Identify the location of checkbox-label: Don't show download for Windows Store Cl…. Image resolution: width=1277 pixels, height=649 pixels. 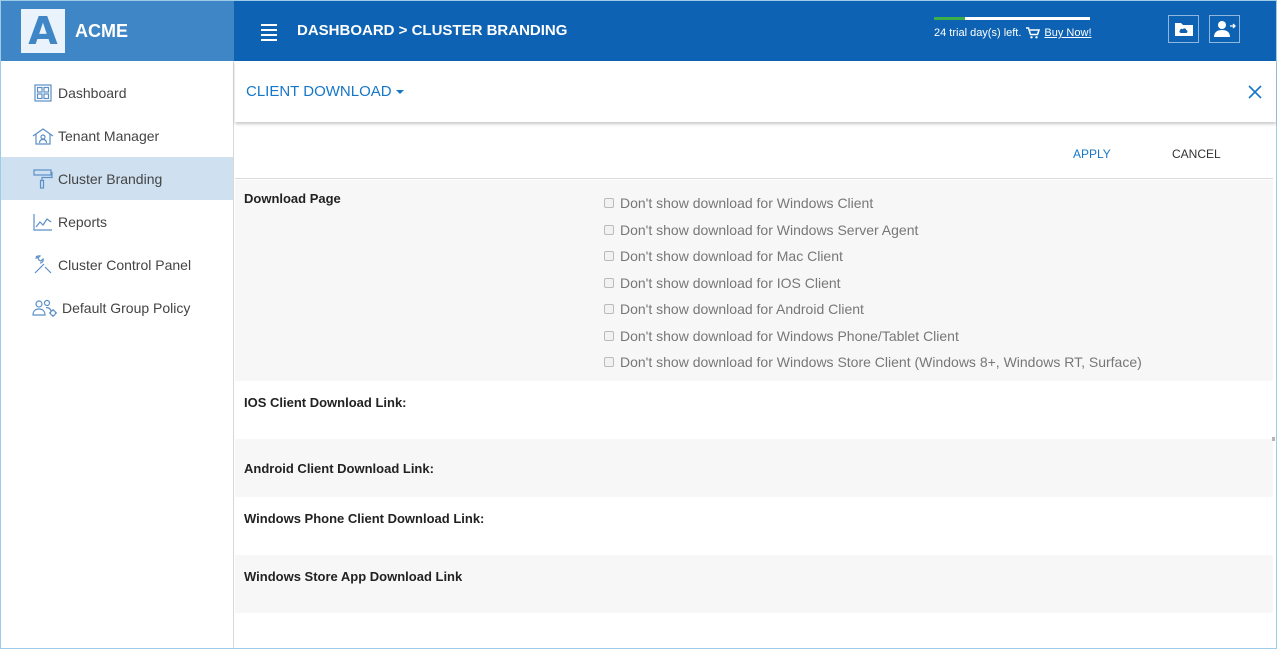
(881, 362).